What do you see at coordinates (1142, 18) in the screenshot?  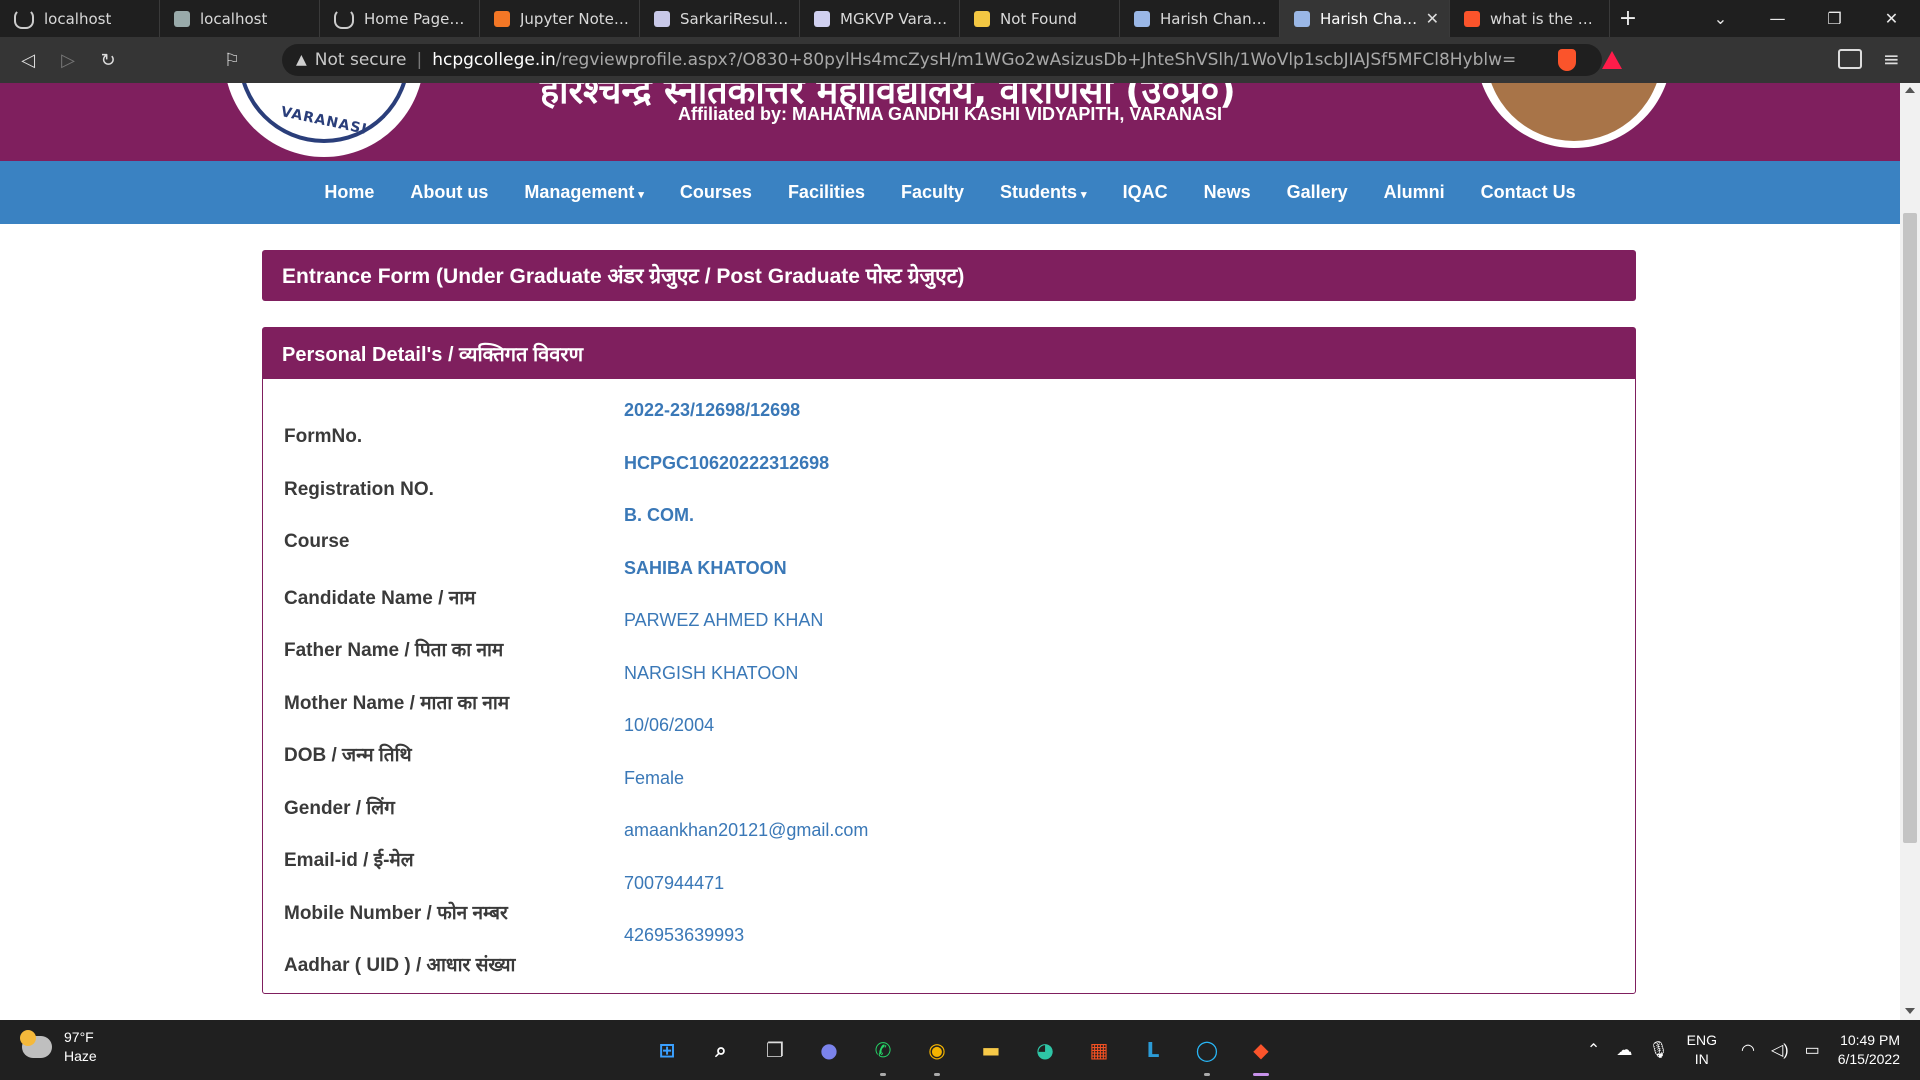 I see `college-icon` at bounding box center [1142, 18].